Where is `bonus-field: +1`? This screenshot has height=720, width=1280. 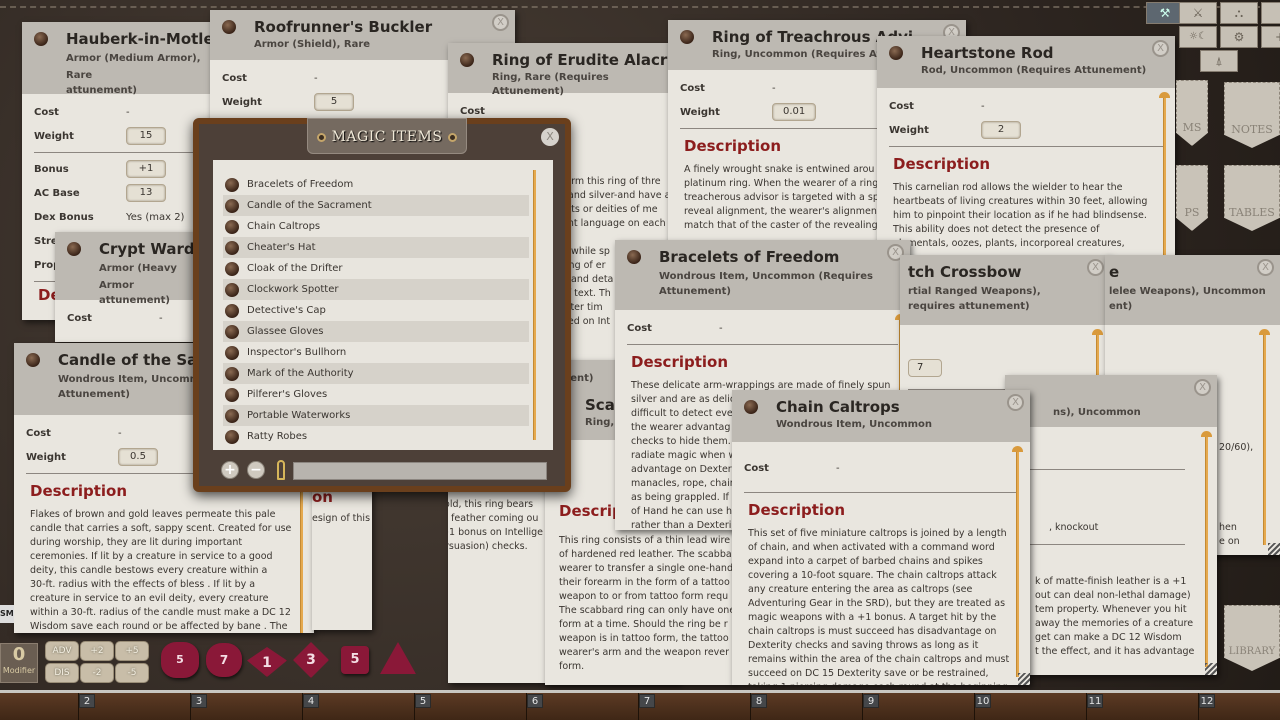 bonus-field: +1 is located at coordinates (146, 169).